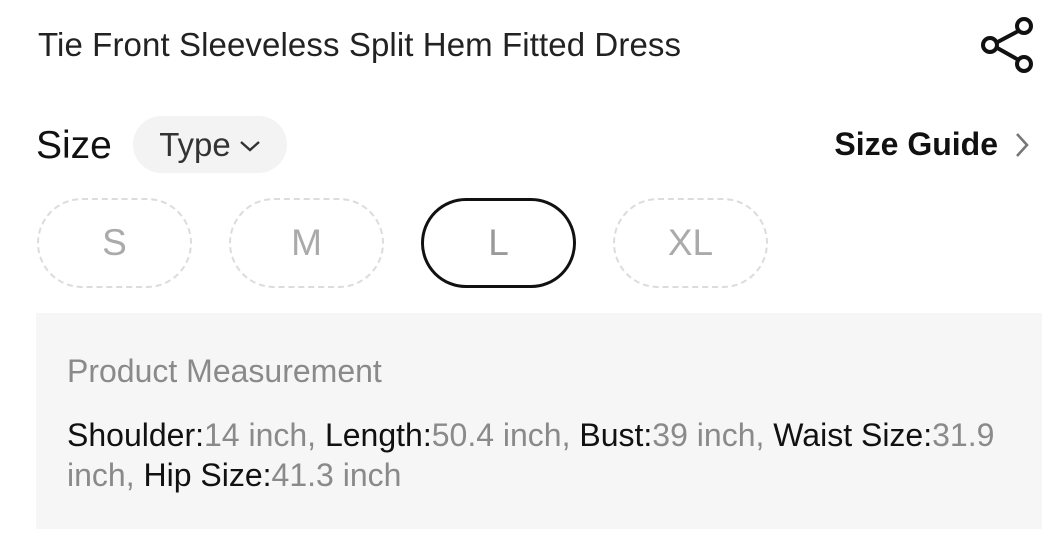  Describe the element at coordinates (1008, 44) in the screenshot. I see `share-icon` at that location.